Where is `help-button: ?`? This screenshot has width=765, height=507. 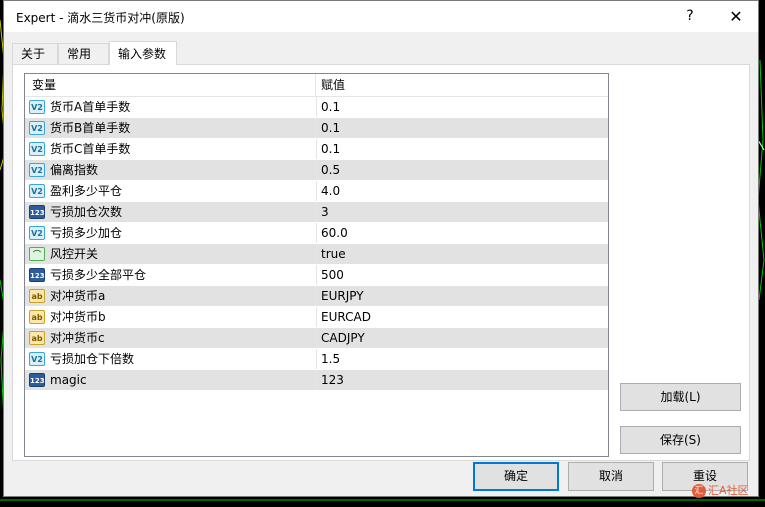 help-button: ? is located at coordinates (690, 16).